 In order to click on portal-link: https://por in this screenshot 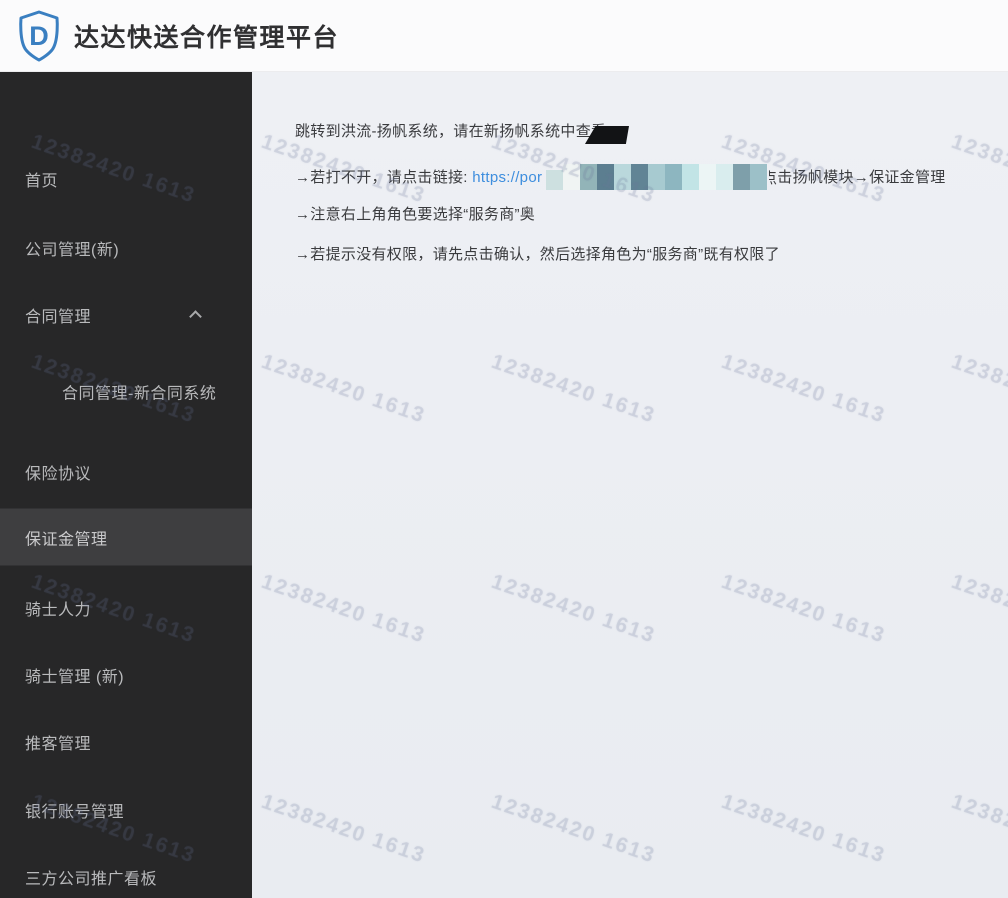, I will do `click(507, 177)`.